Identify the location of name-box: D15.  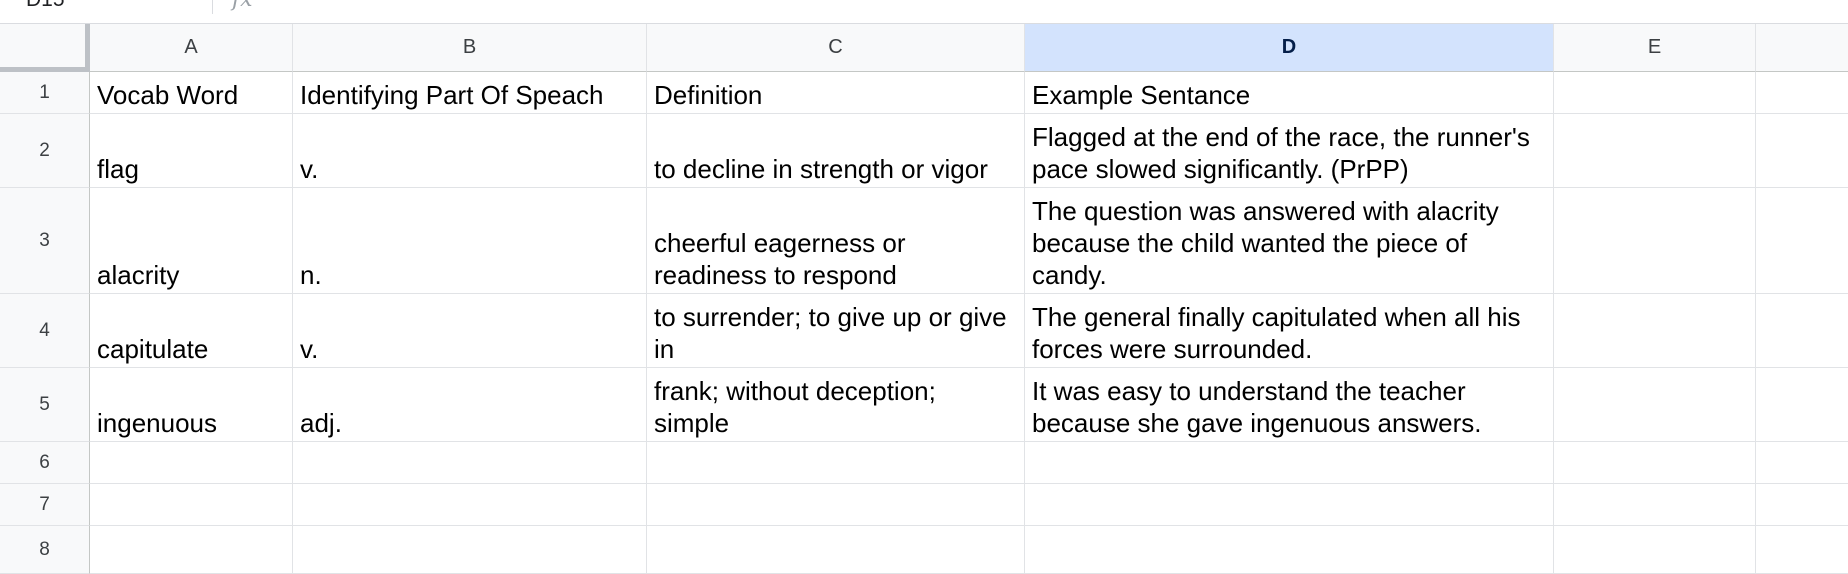
(45, 6).